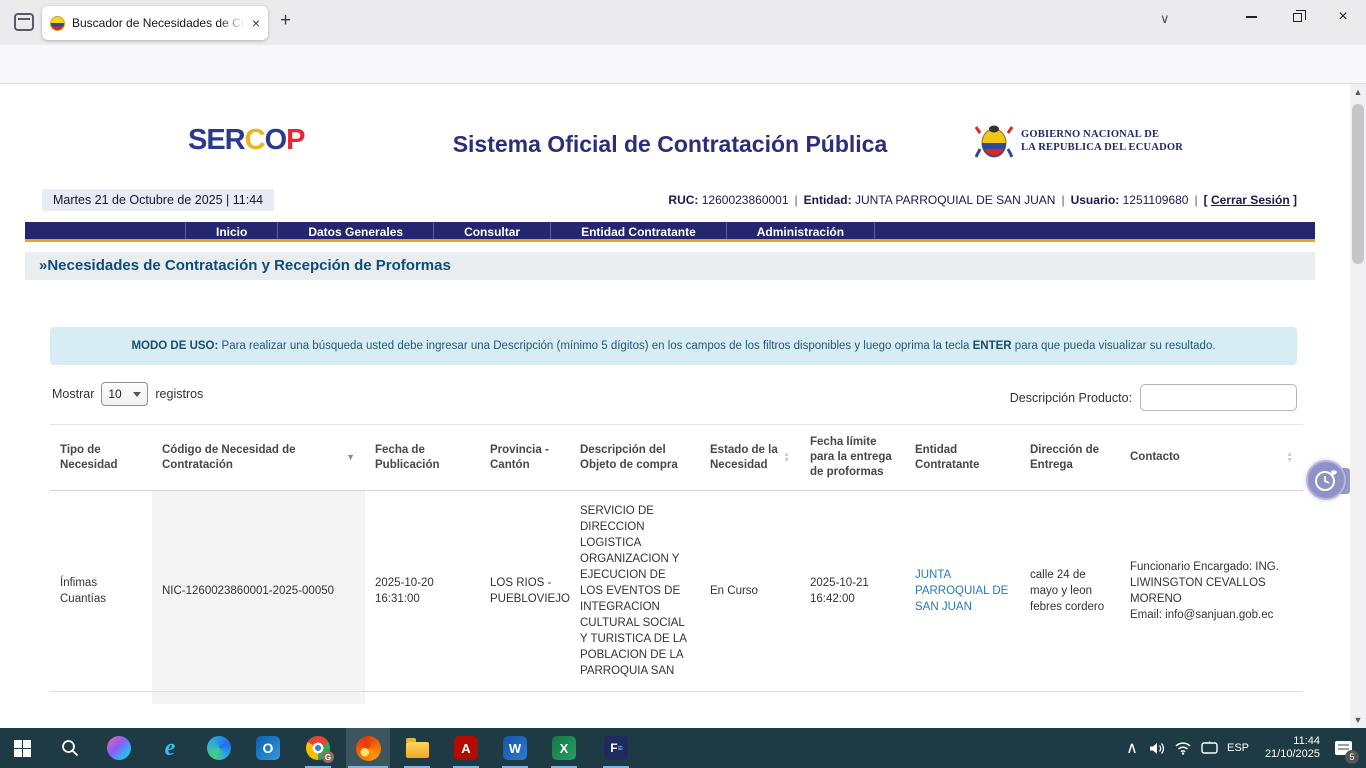 This screenshot has height=768, width=1366. Describe the element at coordinates (1306, 741) in the screenshot. I see `tray-time: 11:44` at that location.